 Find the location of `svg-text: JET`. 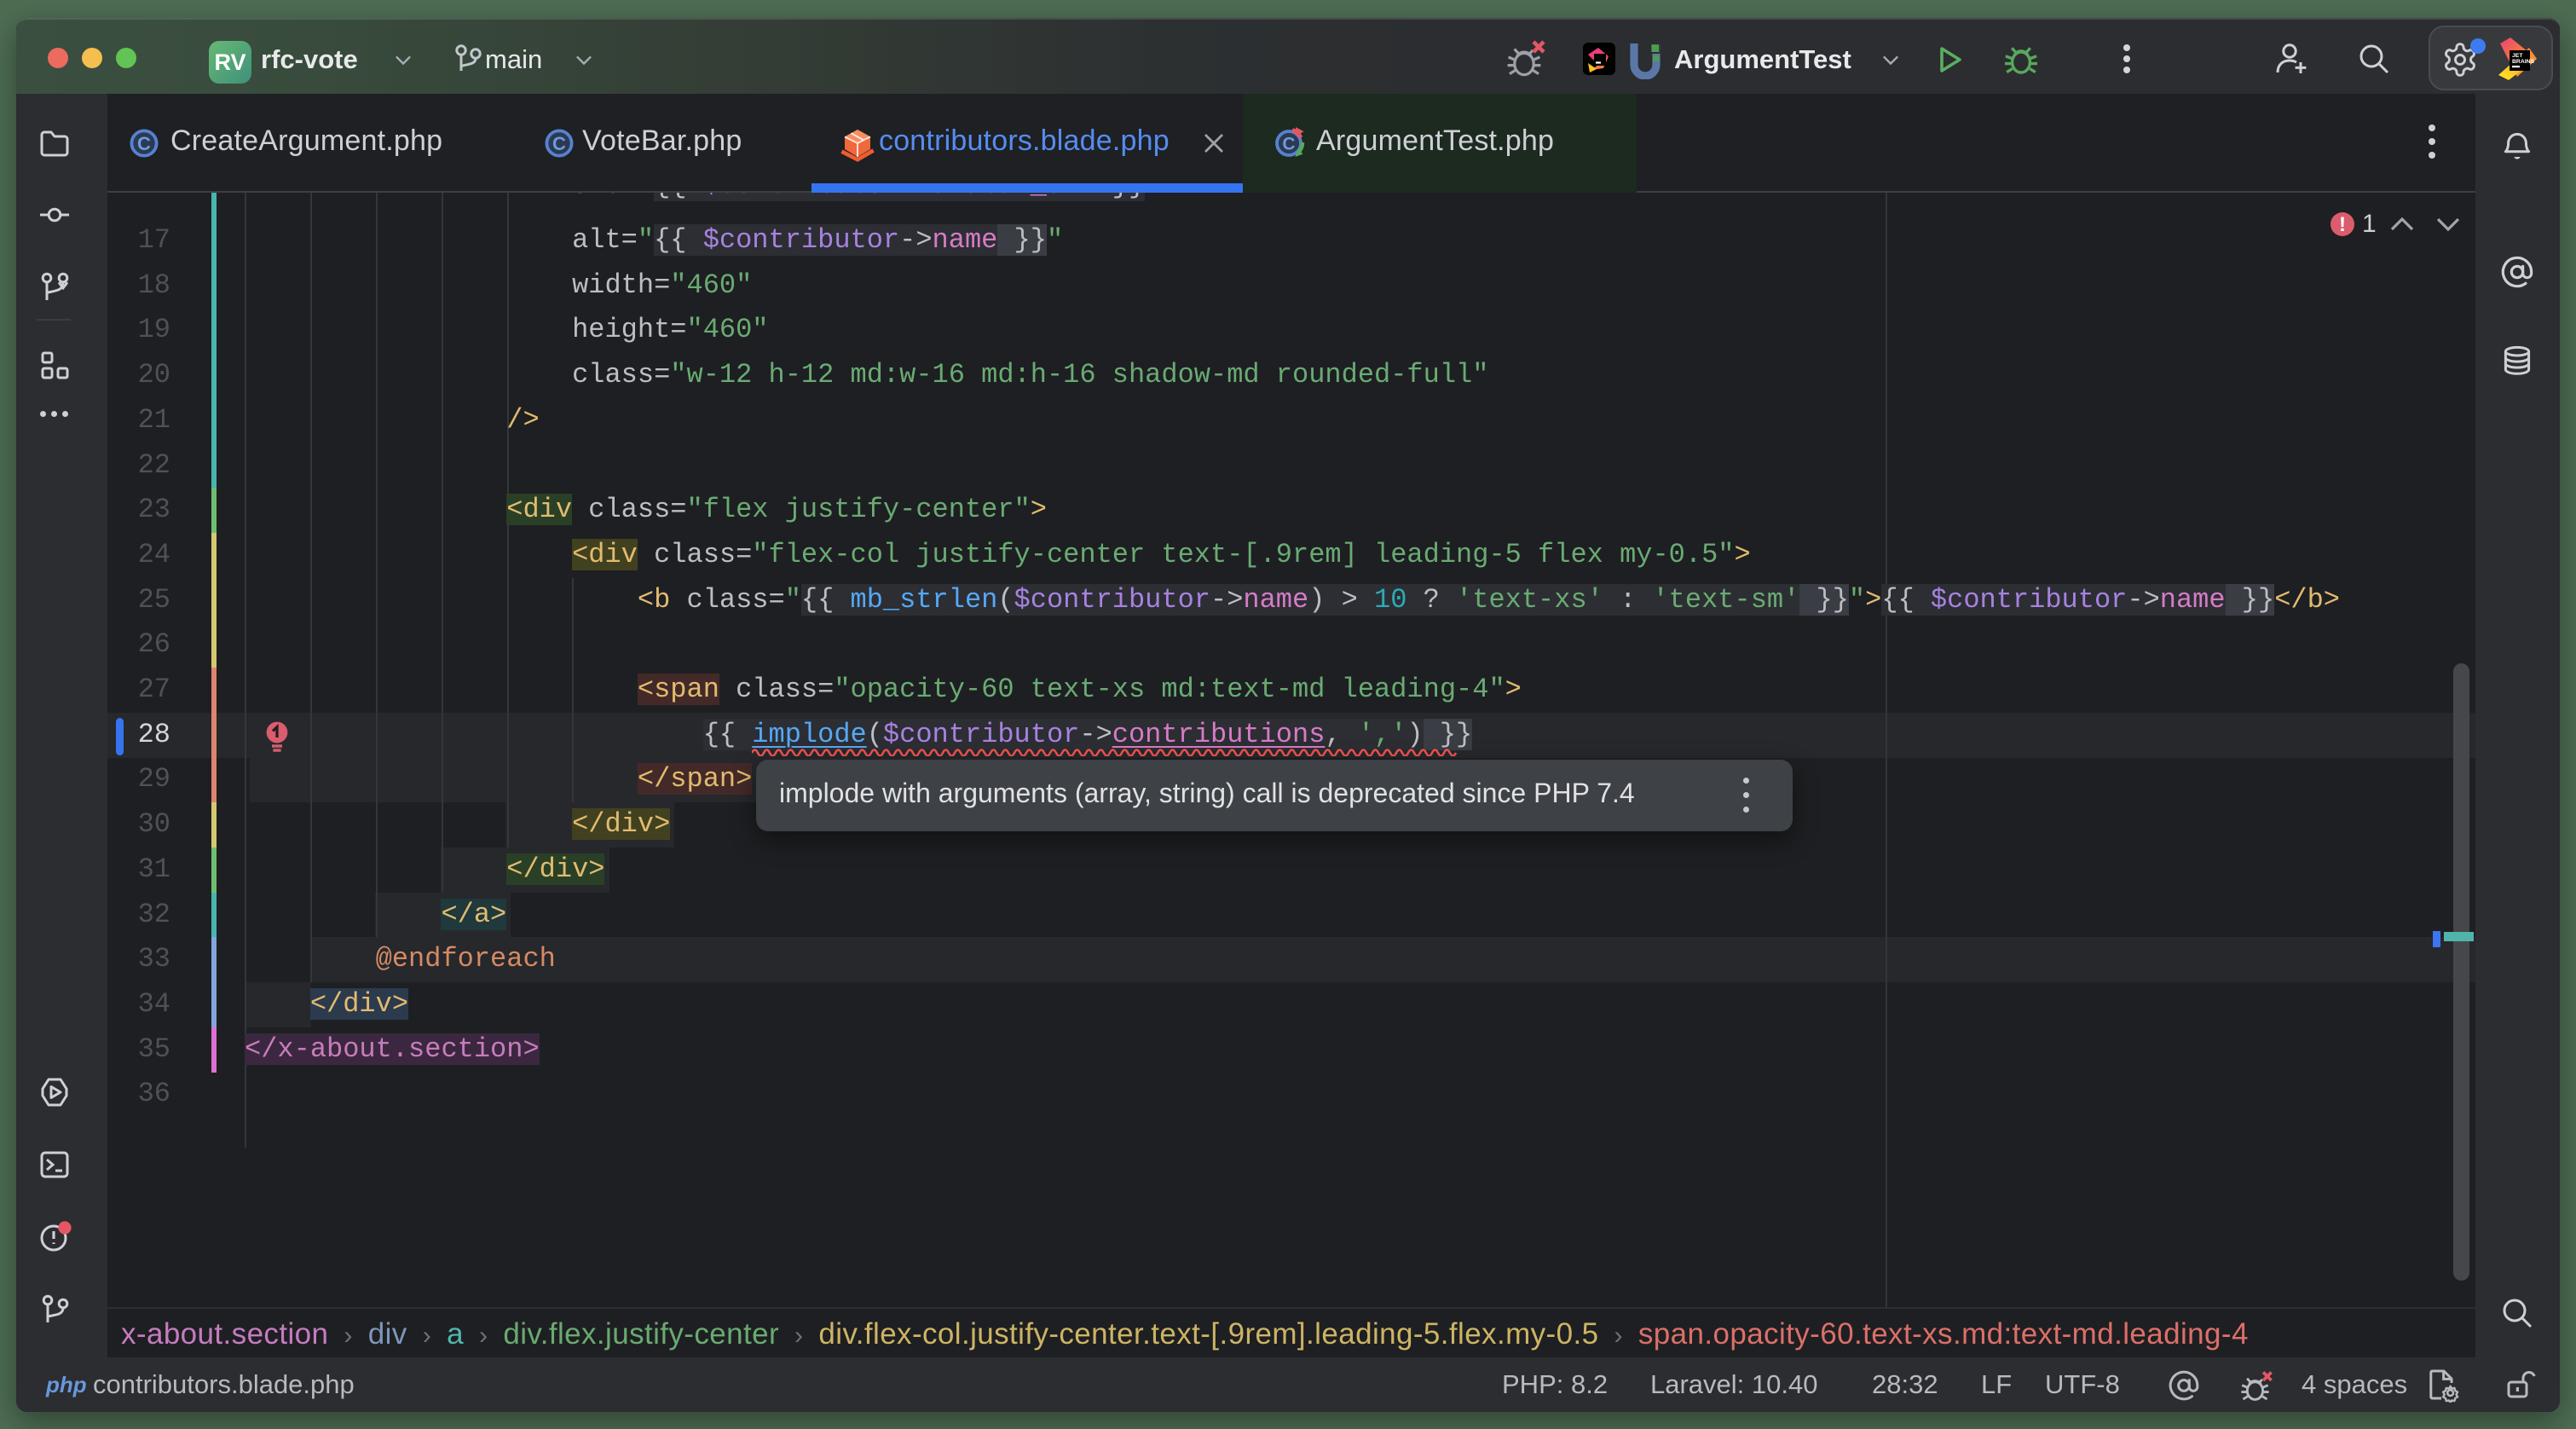

svg-text: JET is located at coordinates (2517, 56).